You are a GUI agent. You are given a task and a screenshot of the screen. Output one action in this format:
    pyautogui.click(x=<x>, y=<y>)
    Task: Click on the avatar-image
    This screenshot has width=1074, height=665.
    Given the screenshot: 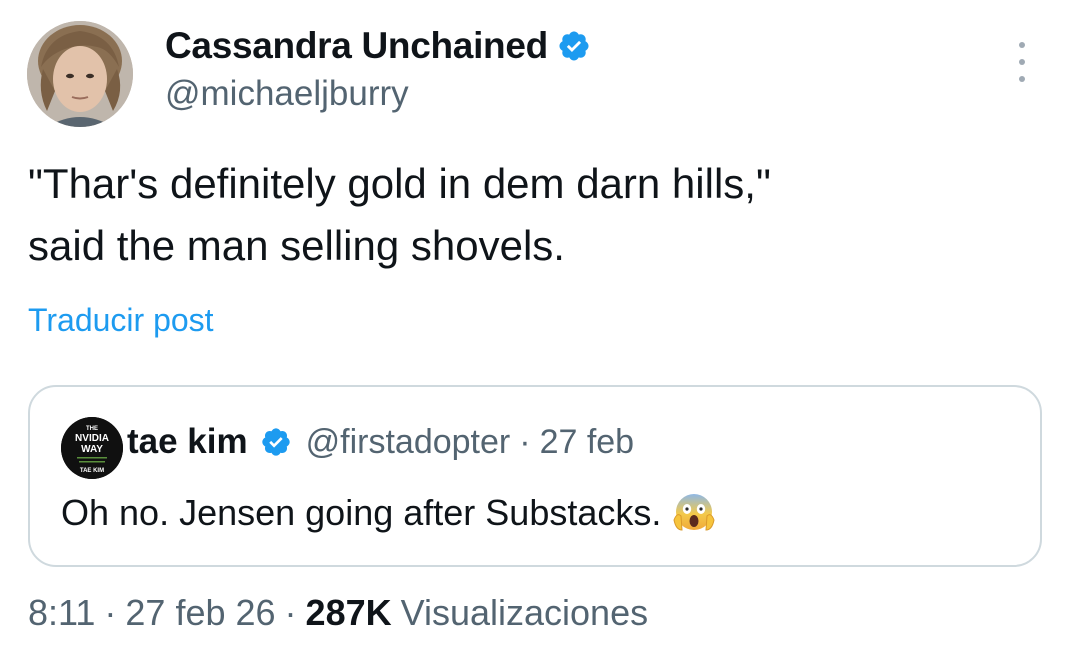 What is the action you would take?
    pyautogui.click(x=80, y=74)
    